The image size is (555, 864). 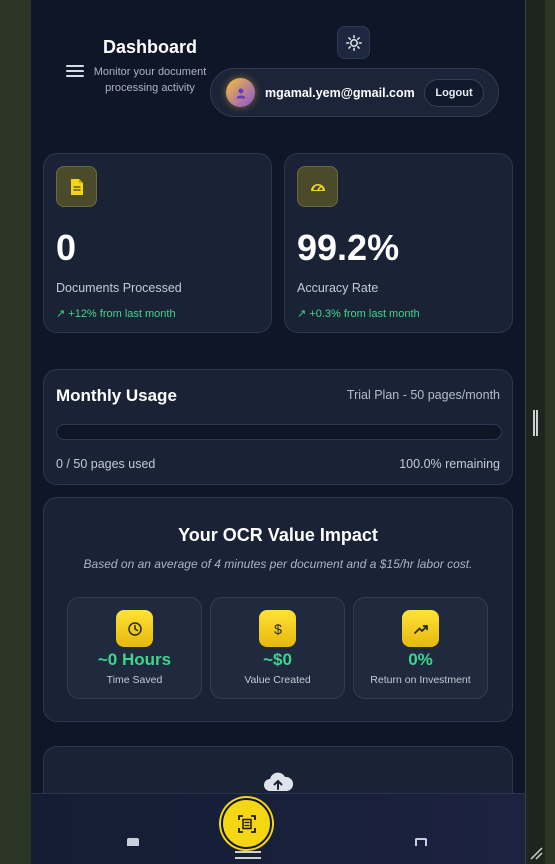 I want to click on metric-value-created: $ ~$0 Value Created, so click(x=277, y=648).